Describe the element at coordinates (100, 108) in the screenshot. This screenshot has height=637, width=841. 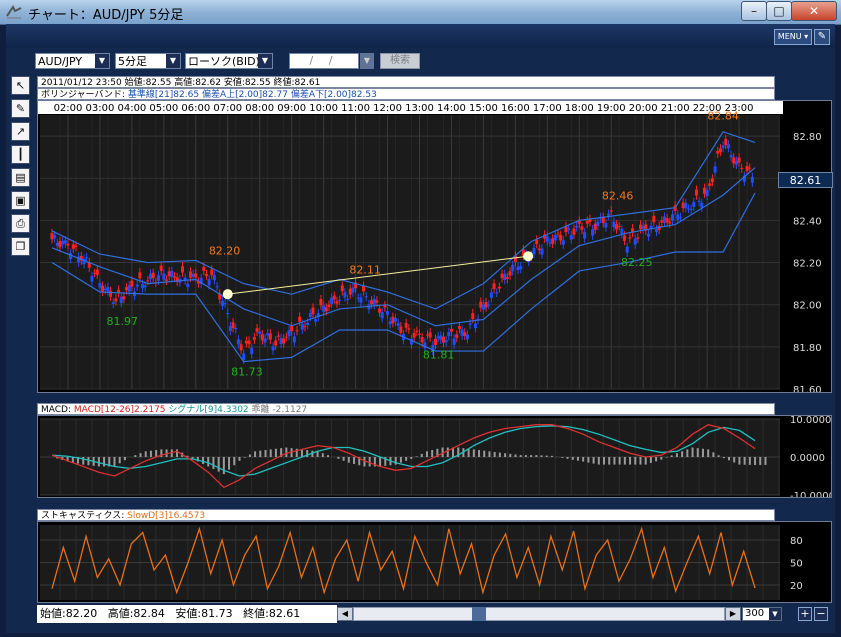
I see `x-tick-label: 03:00` at that location.